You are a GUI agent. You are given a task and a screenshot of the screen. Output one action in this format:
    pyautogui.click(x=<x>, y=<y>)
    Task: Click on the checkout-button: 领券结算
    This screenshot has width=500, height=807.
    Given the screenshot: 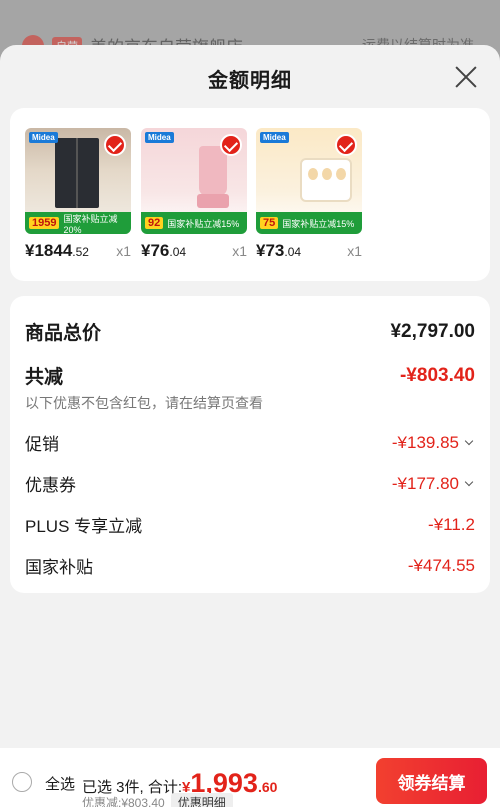 What is the action you would take?
    pyautogui.click(x=431, y=781)
    